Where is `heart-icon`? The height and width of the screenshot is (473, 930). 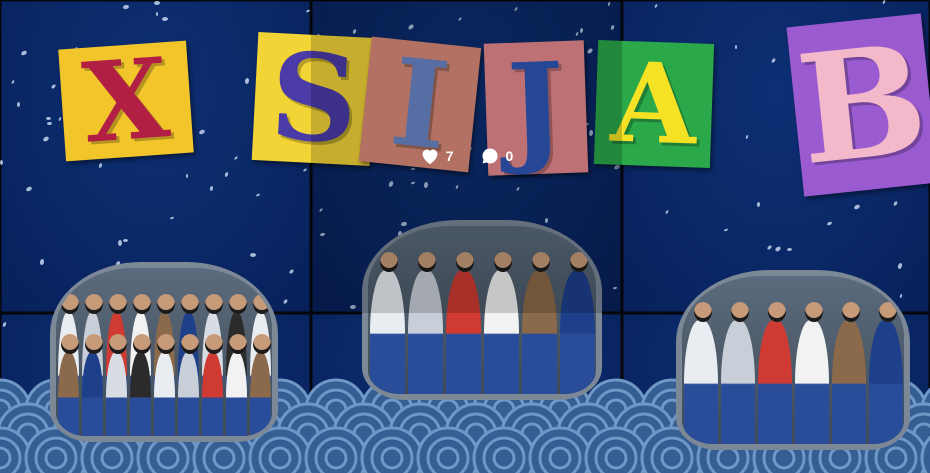
heart-icon is located at coordinates (430, 157).